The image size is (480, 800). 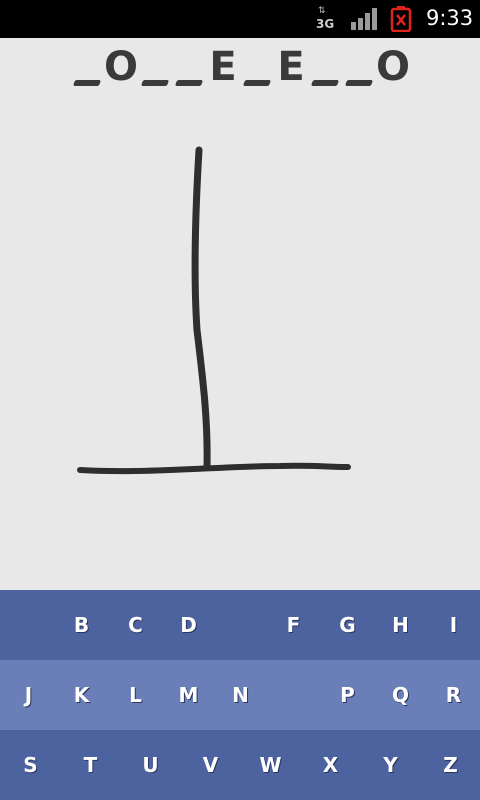 What do you see at coordinates (81, 625) in the screenshot?
I see `key-b: B` at bounding box center [81, 625].